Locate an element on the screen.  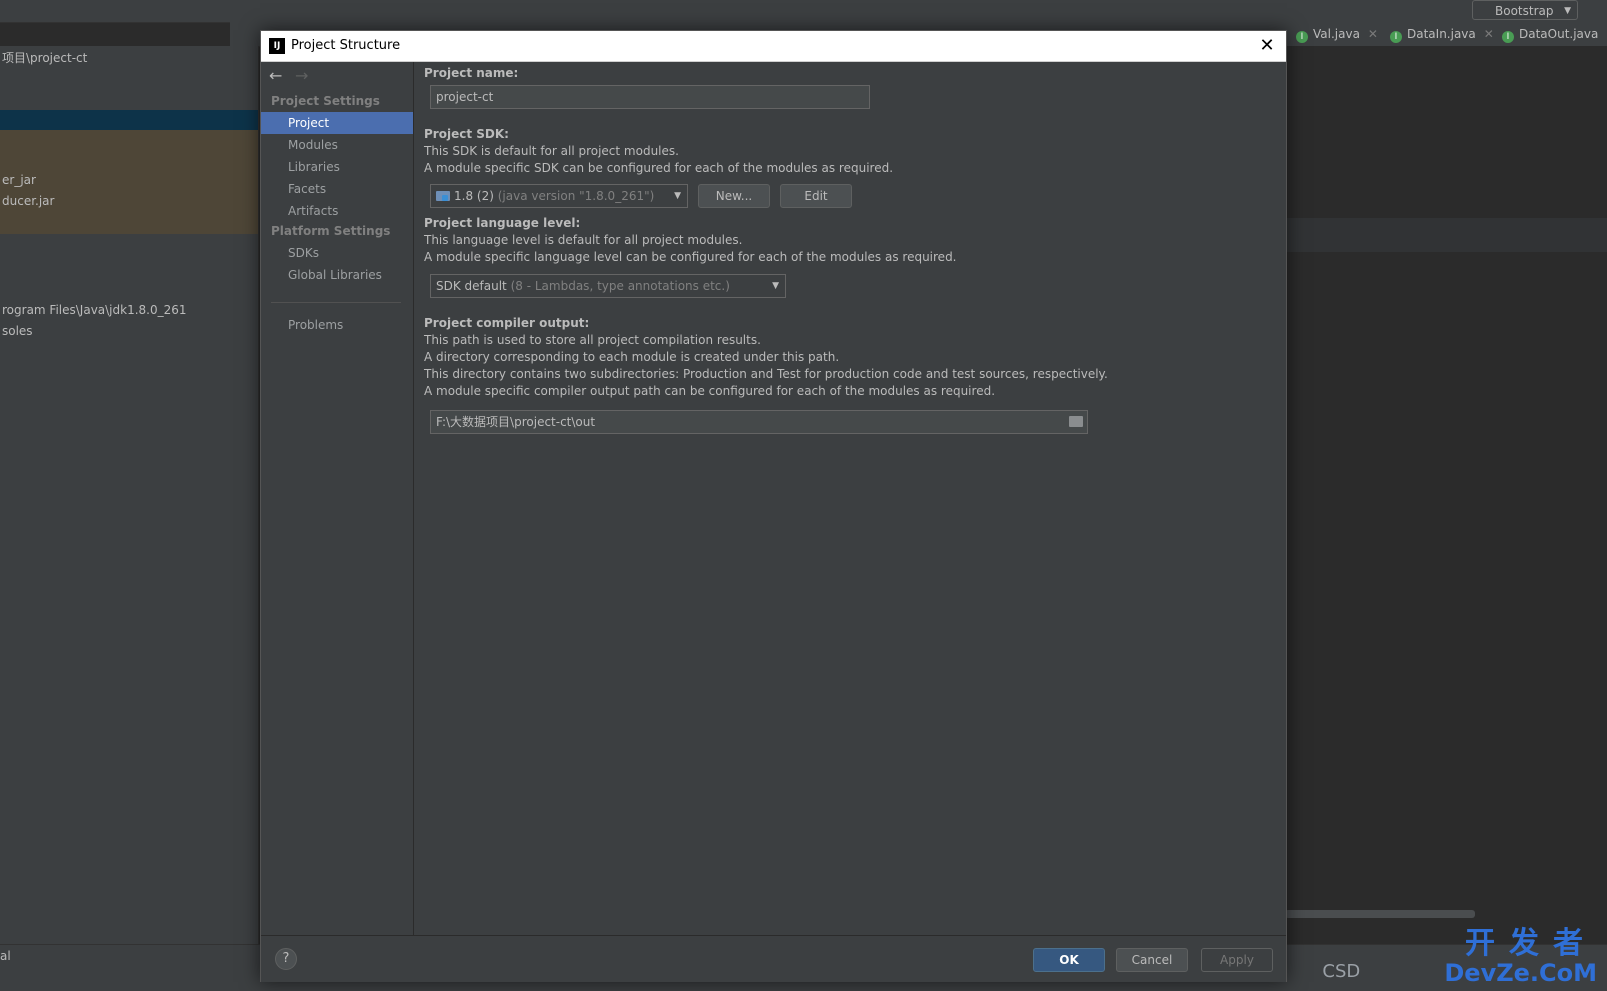
ok-button: OK is located at coordinates (1069, 960).